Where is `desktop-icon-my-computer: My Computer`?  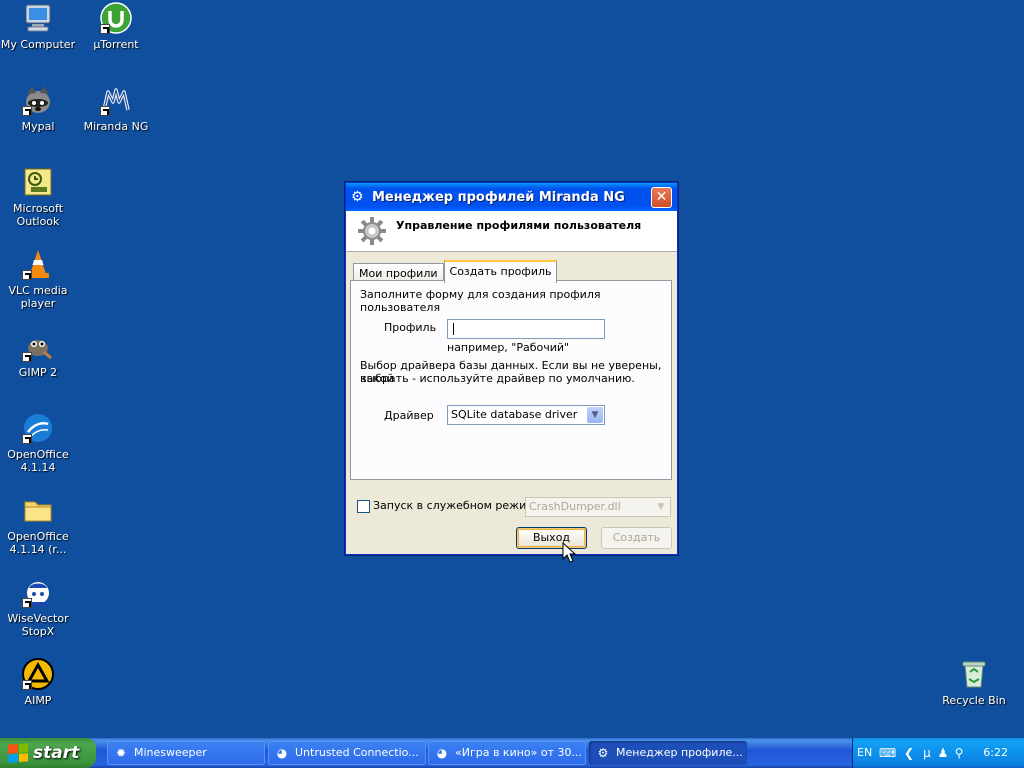 desktop-icon-my-computer: My Computer is located at coordinates (38, 26).